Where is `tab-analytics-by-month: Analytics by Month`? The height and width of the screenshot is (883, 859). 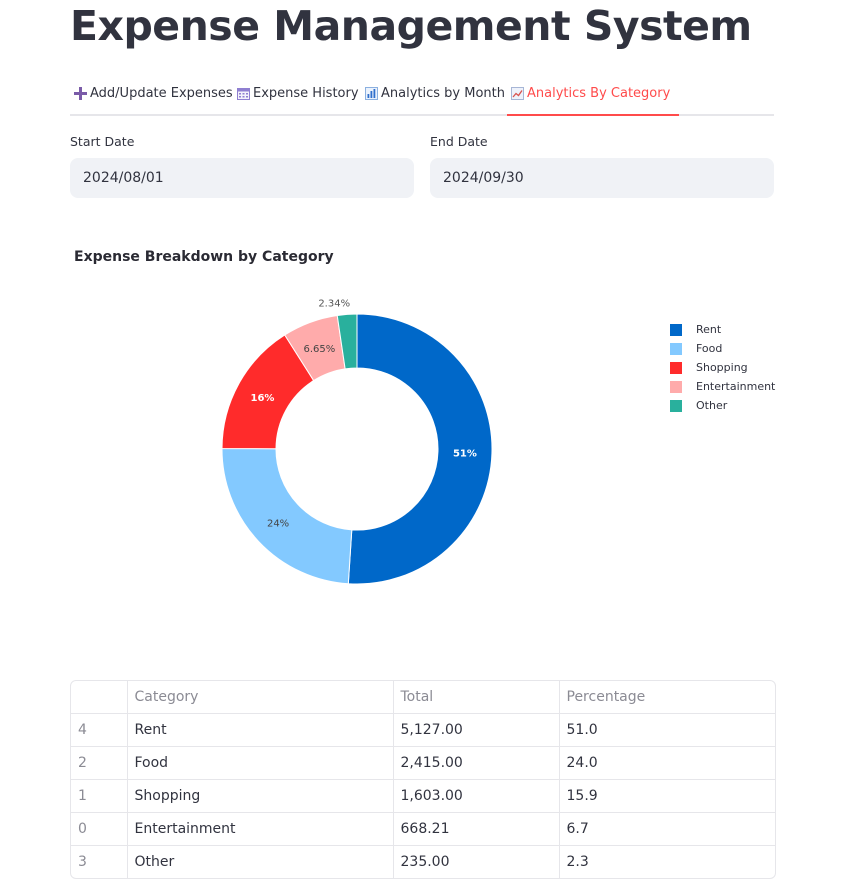 tab-analytics-by-month: Analytics by Month is located at coordinates (434, 93).